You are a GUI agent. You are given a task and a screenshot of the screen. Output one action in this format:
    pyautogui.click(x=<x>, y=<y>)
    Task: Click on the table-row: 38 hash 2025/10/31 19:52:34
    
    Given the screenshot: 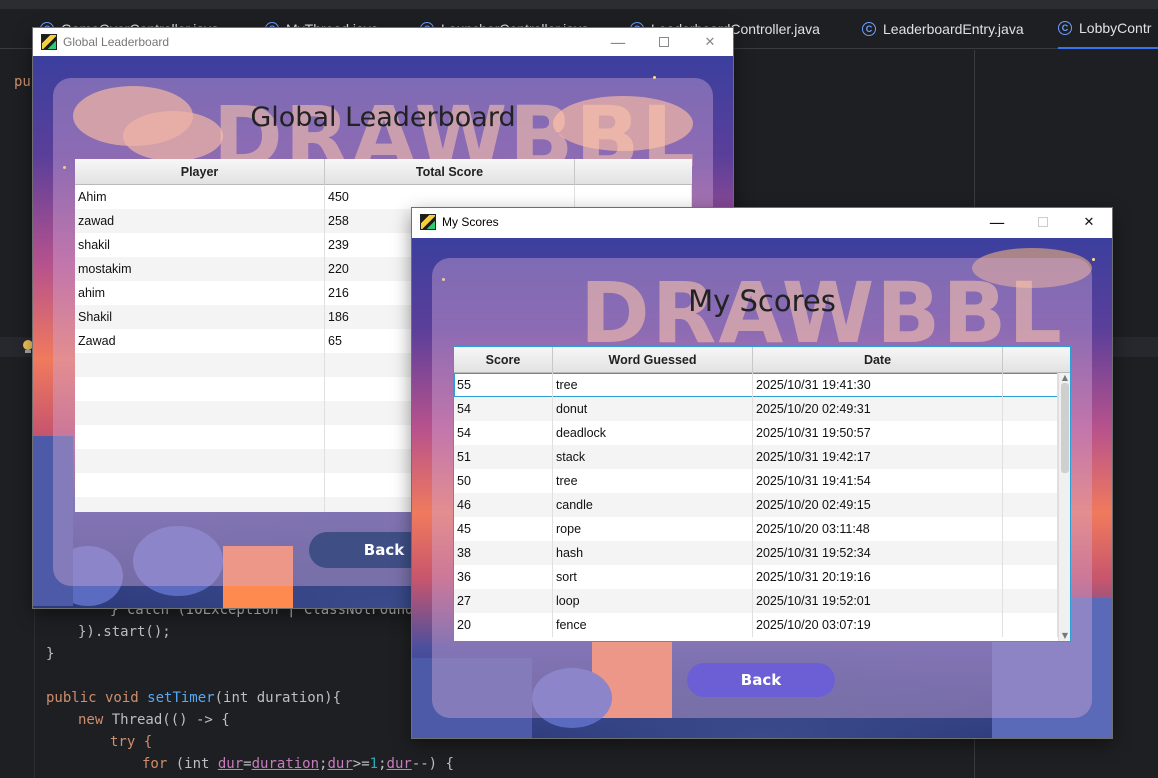 What is the action you would take?
    pyautogui.click(x=762, y=553)
    